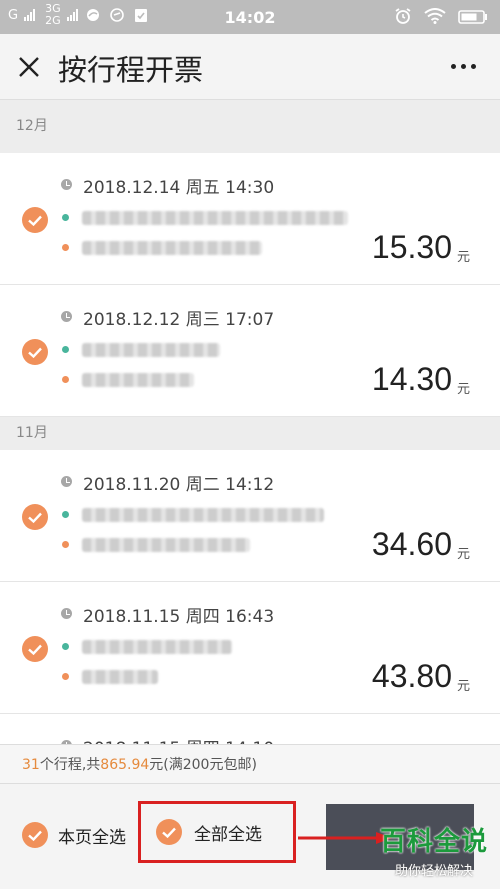  What do you see at coordinates (250, 433) in the screenshot?
I see `month-header: 11月` at bounding box center [250, 433].